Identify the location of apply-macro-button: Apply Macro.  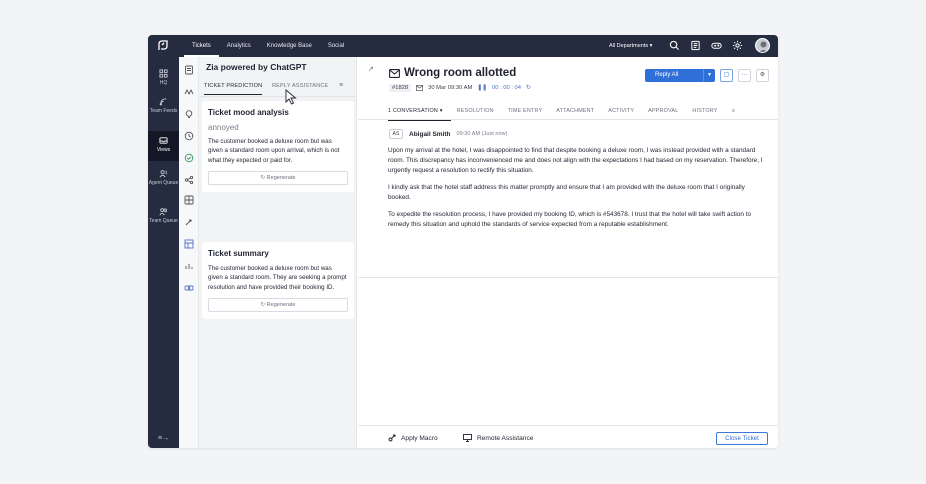
(413, 438).